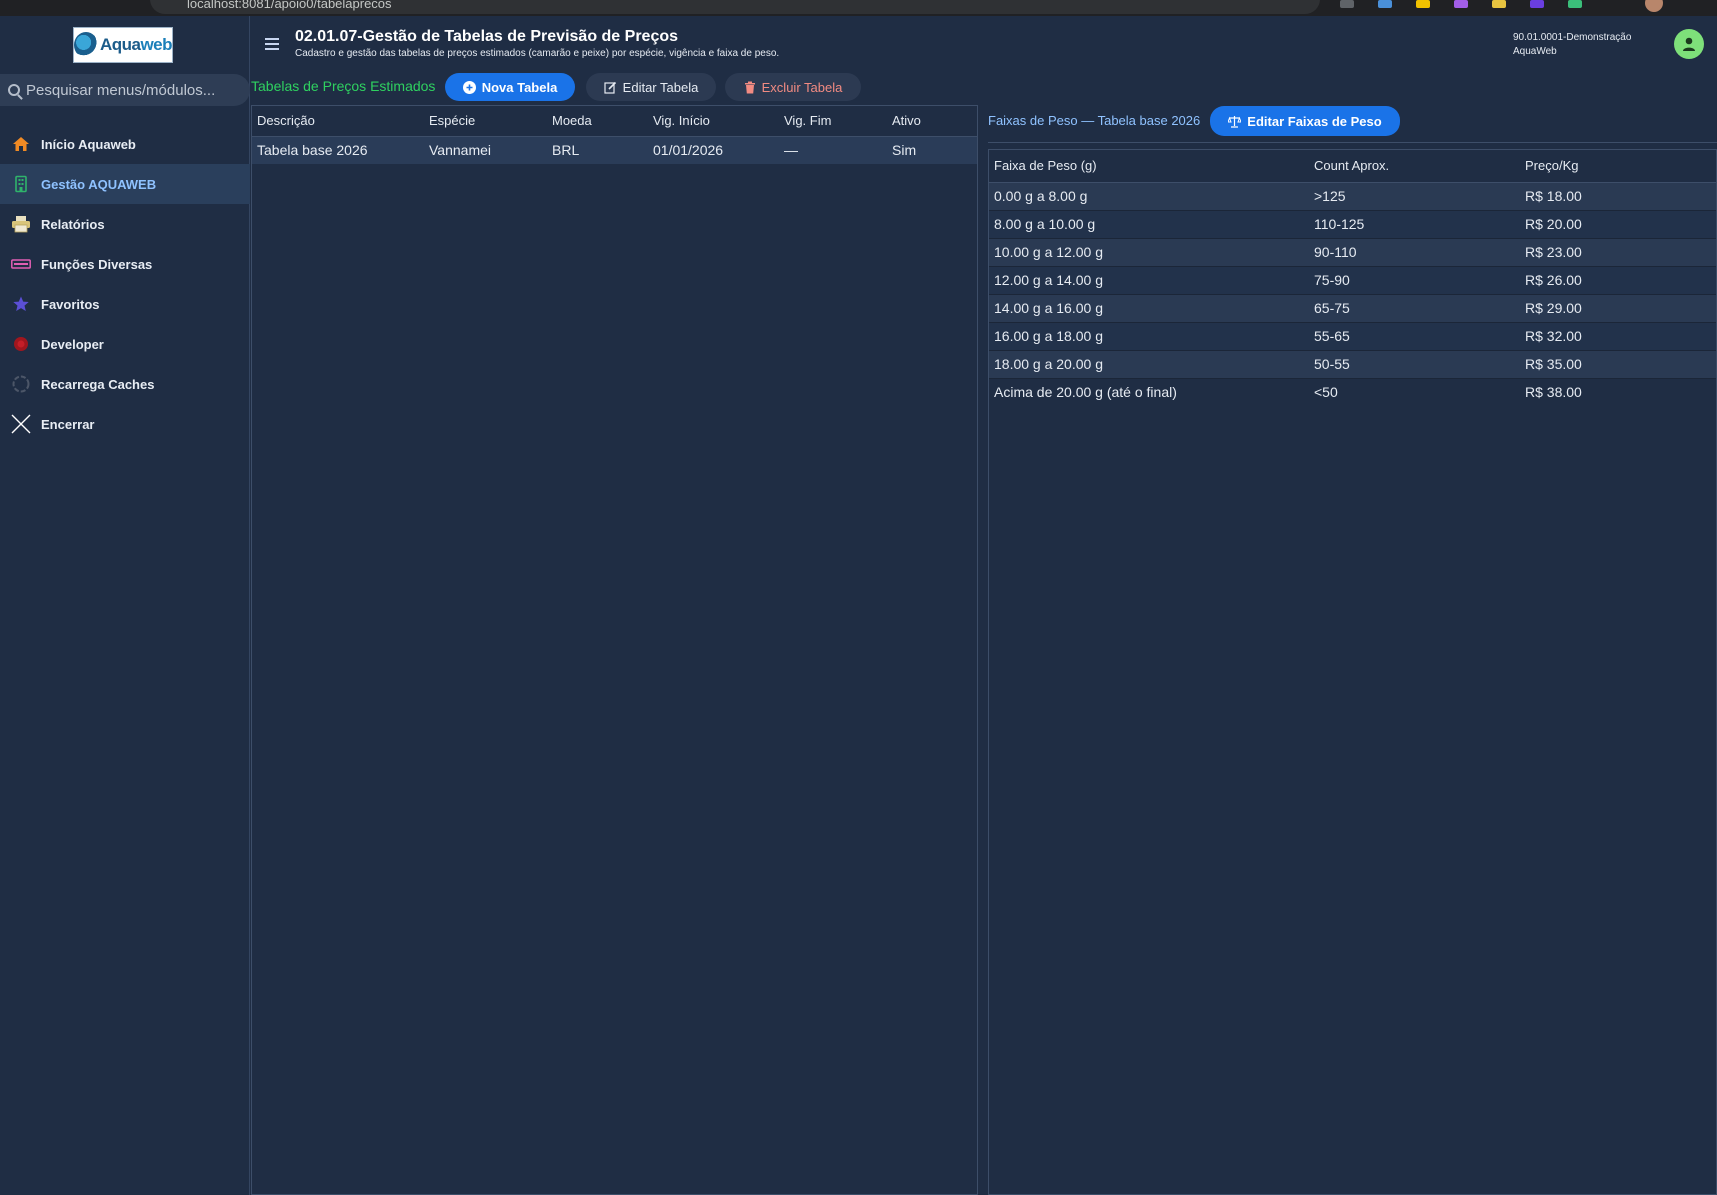 The height and width of the screenshot is (1195, 1717). Describe the element at coordinates (1572, 45) in the screenshot. I see `user-info: 90.01.0001-Demonstração AquaWeb` at that location.